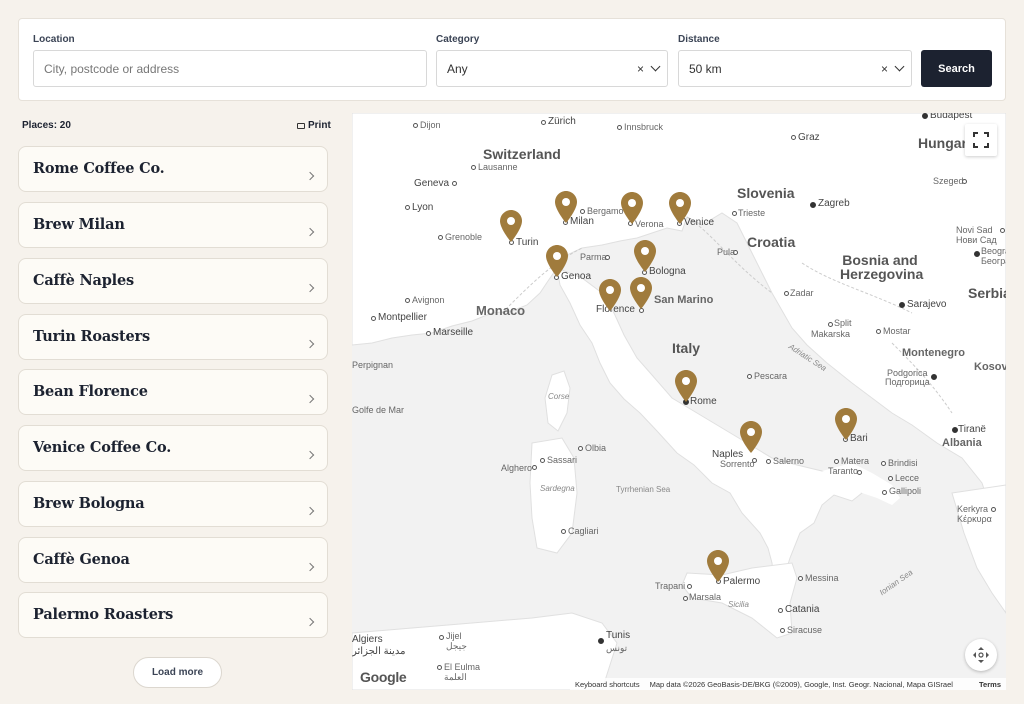  Describe the element at coordinates (655, 66) in the screenshot. I see `category-chevron-down-icon` at that location.